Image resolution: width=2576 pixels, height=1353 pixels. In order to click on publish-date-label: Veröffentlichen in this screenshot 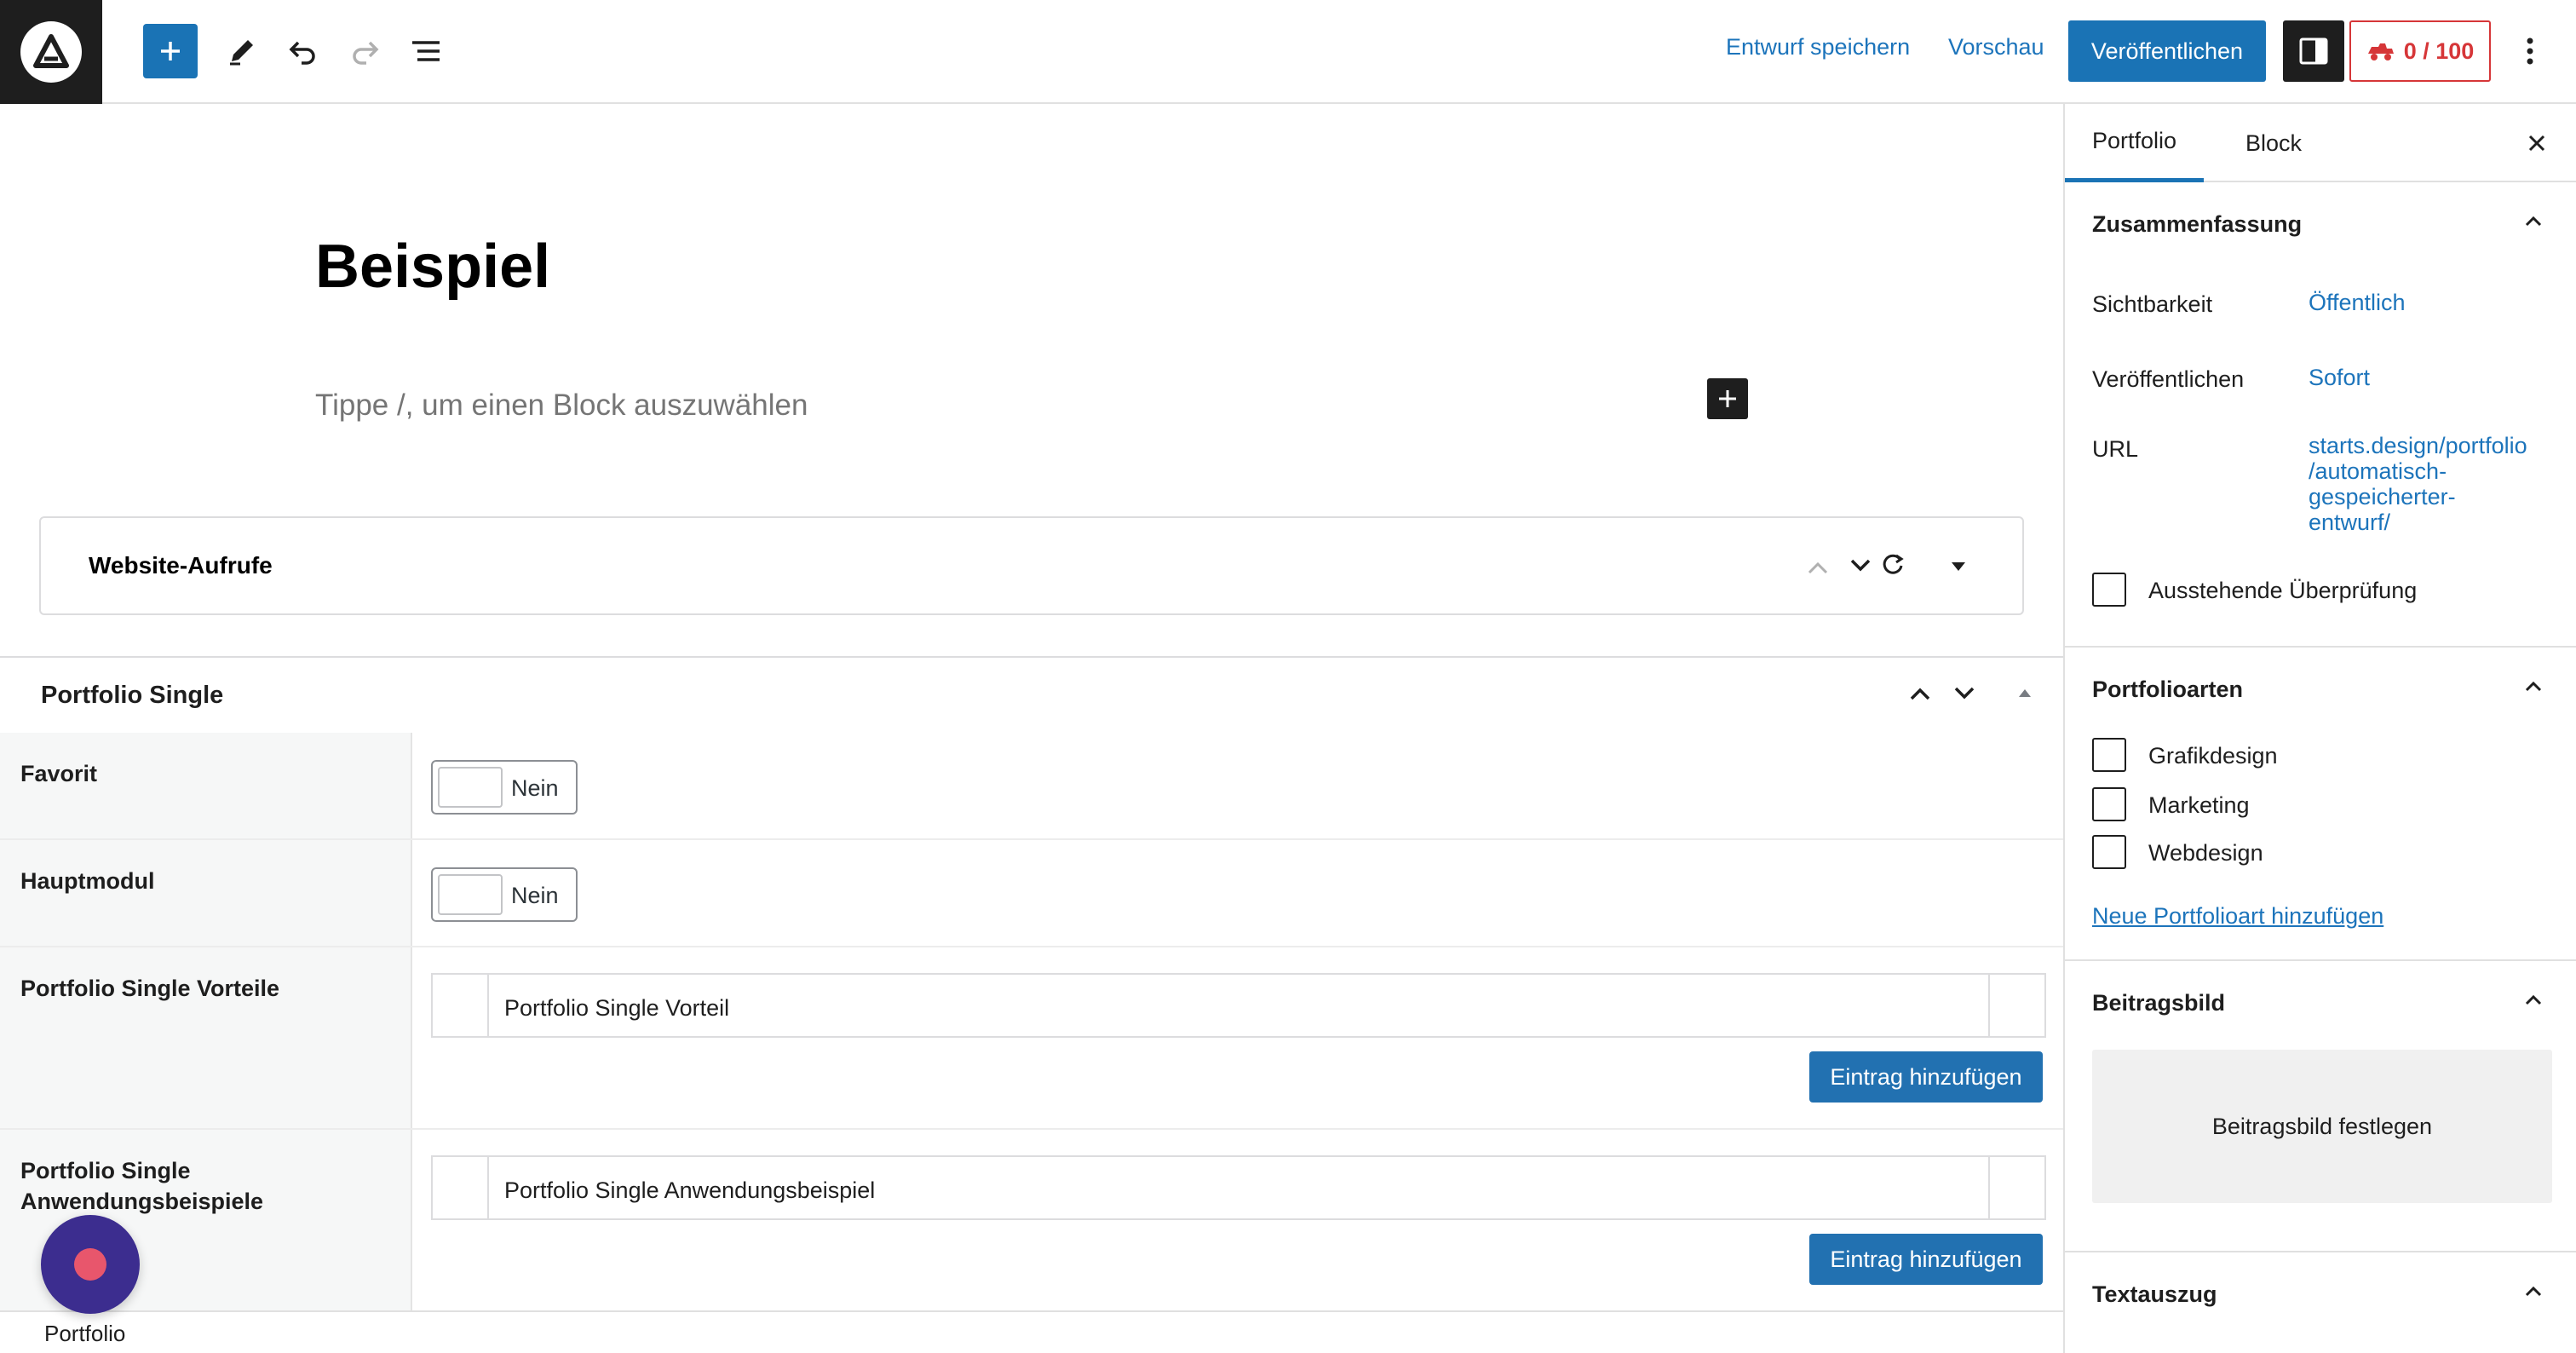, I will do `click(2169, 379)`.